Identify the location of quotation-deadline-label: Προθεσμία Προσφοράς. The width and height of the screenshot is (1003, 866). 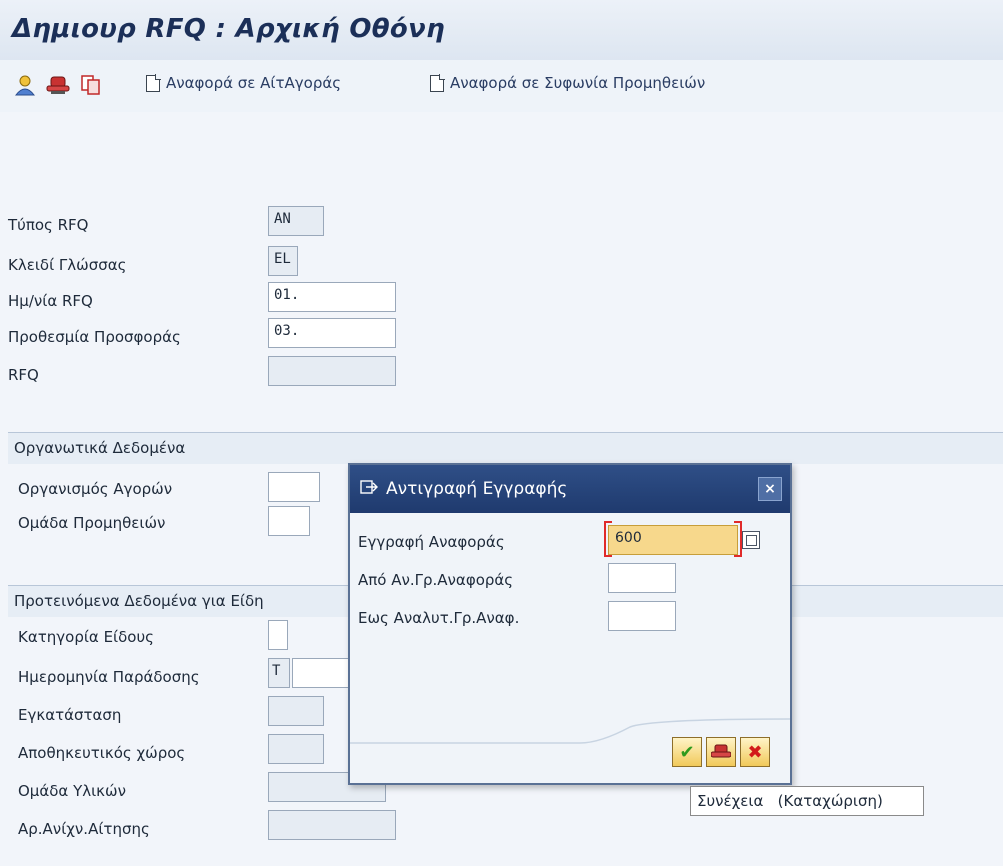
(94, 337).